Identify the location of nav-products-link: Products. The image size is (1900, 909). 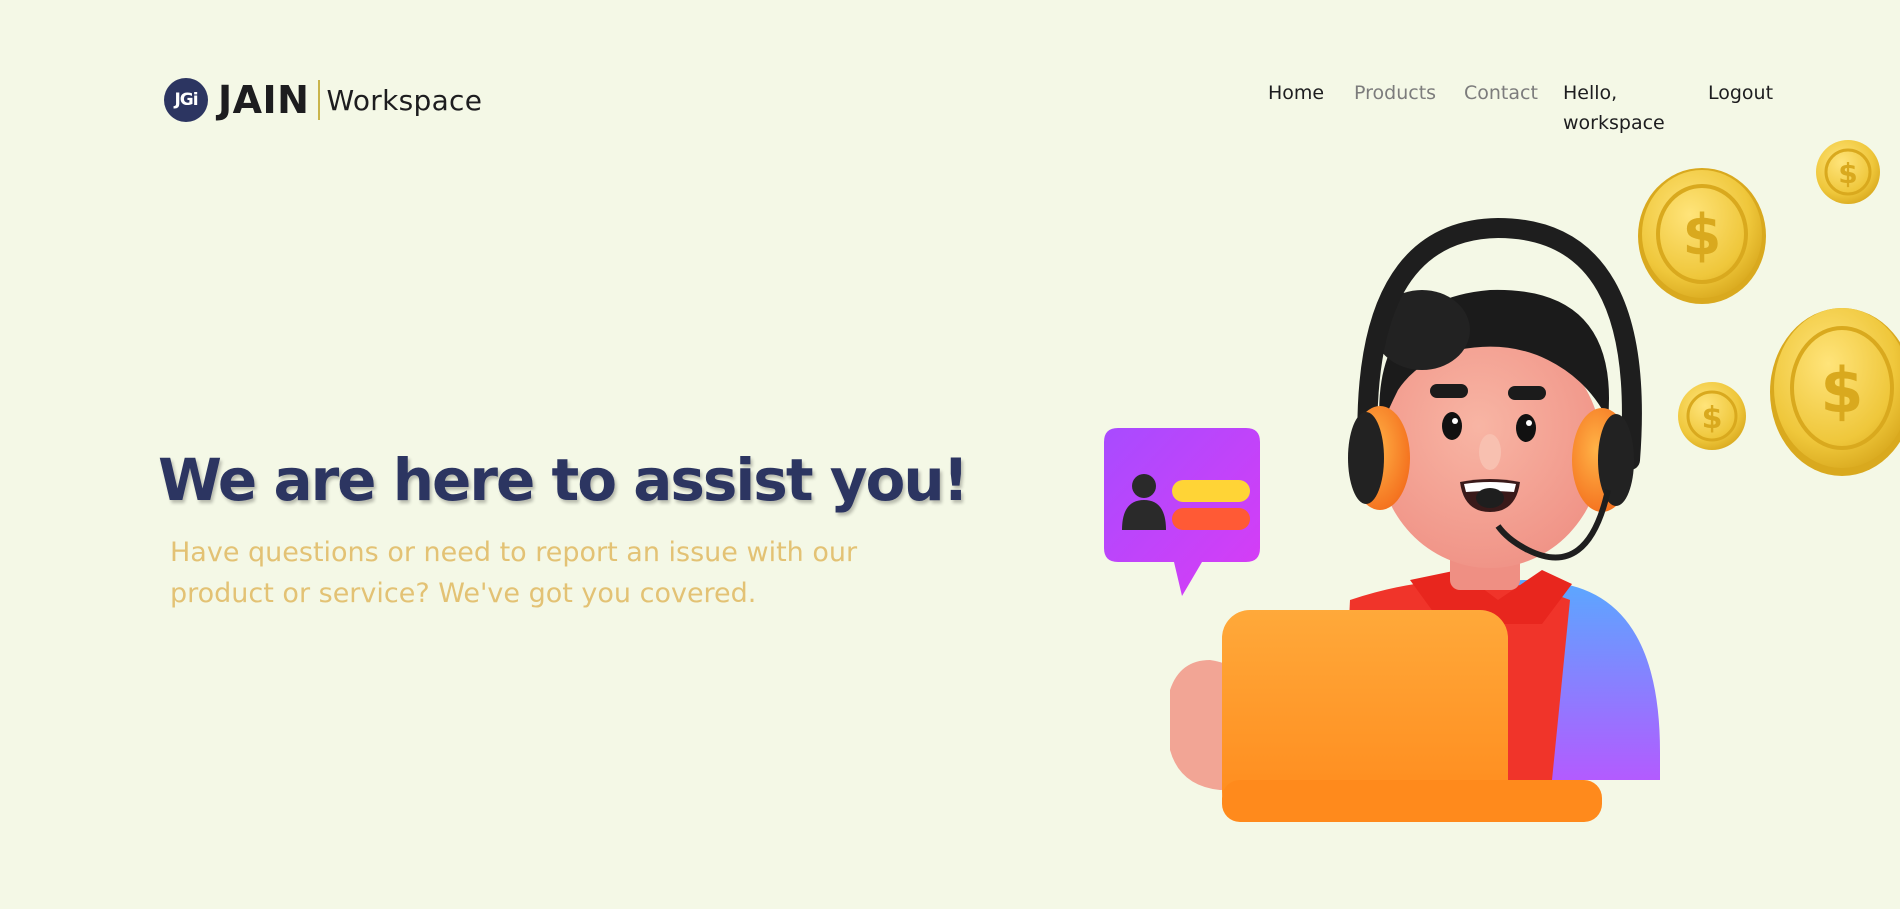
(1395, 93).